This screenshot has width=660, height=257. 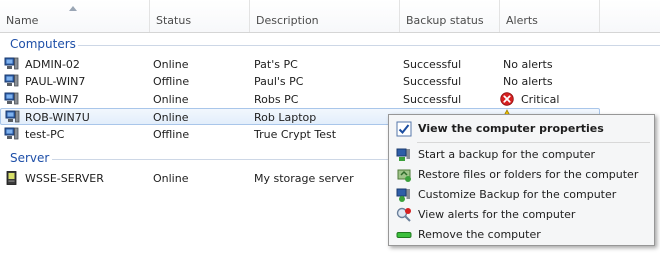 What do you see at coordinates (507, 154) in the screenshot?
I see `menu-item-label: Start a backup for the computer` at bounding box center [507, 154].